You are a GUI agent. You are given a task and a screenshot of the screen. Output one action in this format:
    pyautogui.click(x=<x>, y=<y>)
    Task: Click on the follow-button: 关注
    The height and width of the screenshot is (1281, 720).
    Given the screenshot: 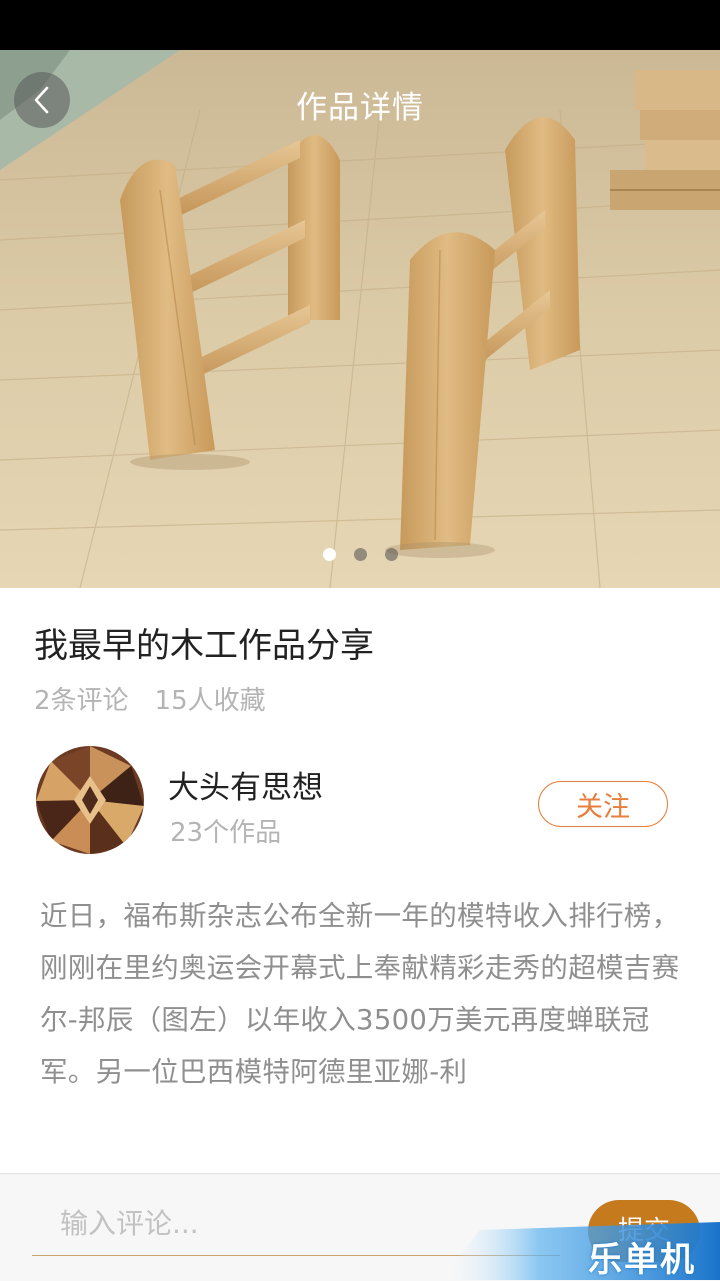 What is the action you would take?
    pyautogui.click(x=603, y=804)
    